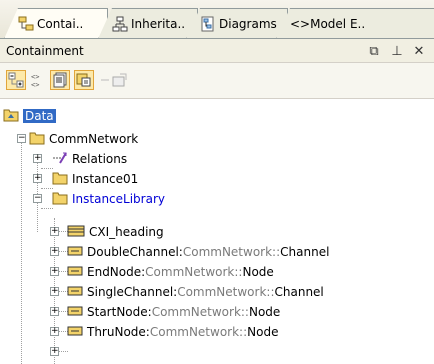 The width and height of the screenshot is (434, 364). I want to click on filter-icon, so click(84, 80).